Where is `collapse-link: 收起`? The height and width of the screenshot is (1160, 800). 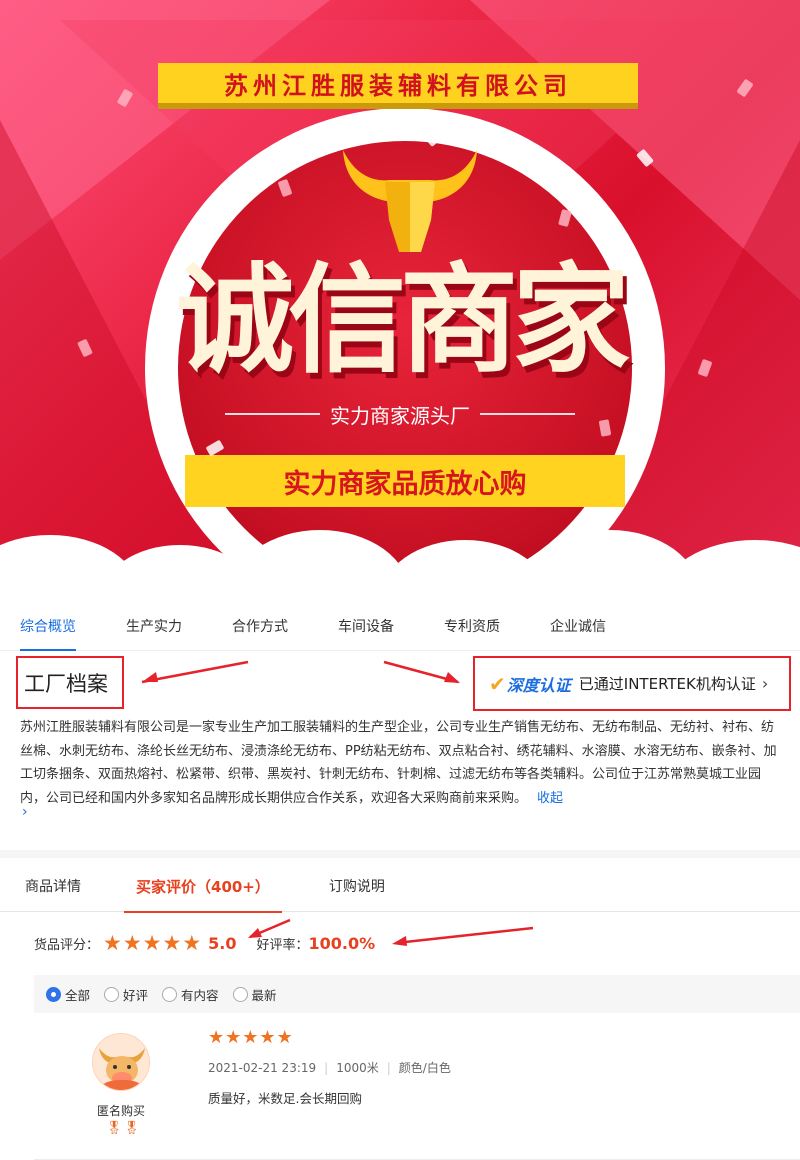
collapse-link: 收起 is located at coordinates (550, 798).